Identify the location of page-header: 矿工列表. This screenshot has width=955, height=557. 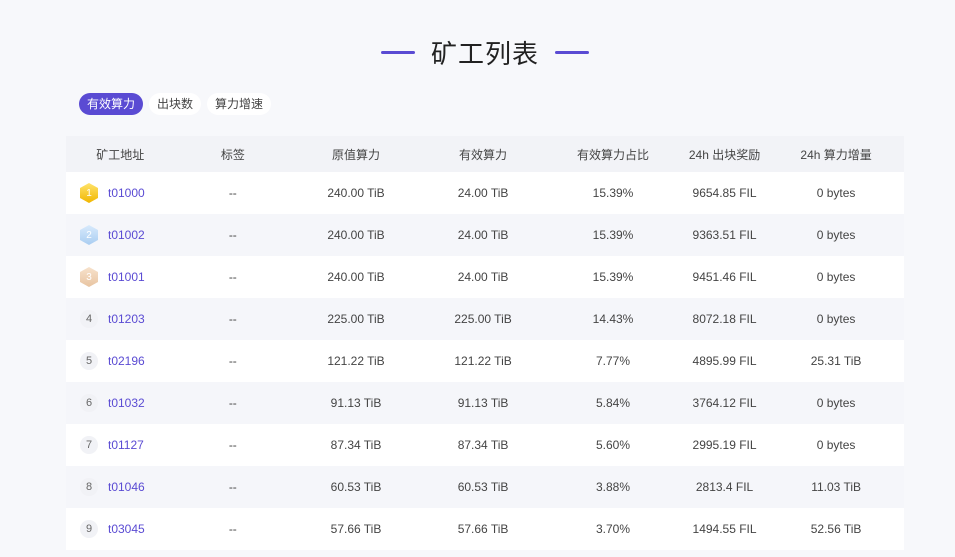
(477, 52).